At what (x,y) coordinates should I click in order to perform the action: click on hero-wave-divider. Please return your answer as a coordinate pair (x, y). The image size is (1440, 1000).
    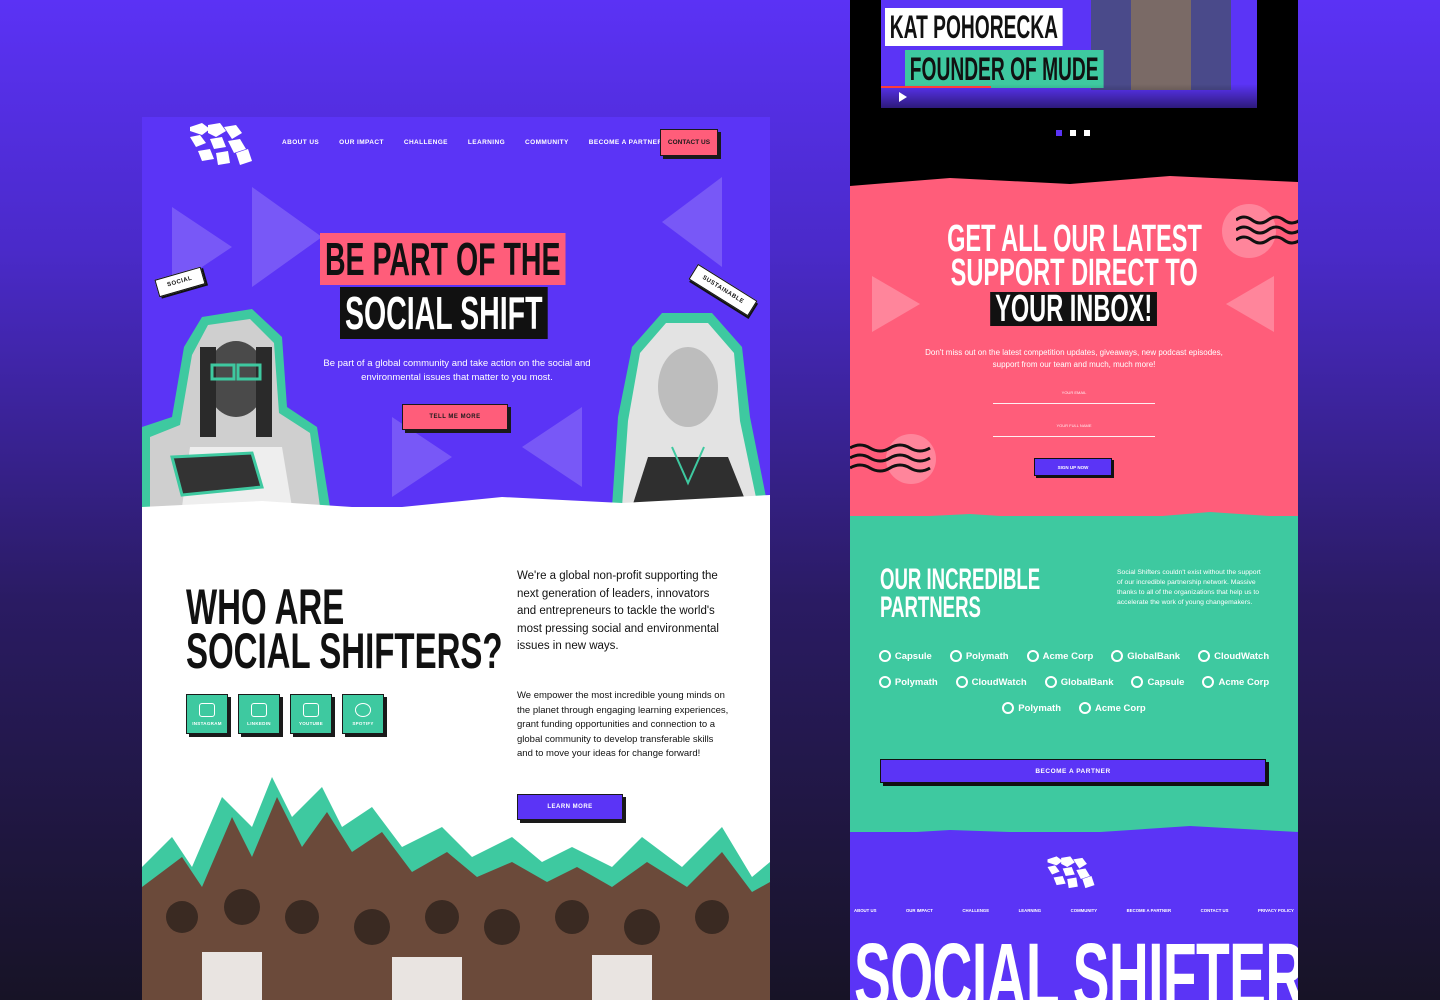
    Looking at the image, I should click on (456, 501).